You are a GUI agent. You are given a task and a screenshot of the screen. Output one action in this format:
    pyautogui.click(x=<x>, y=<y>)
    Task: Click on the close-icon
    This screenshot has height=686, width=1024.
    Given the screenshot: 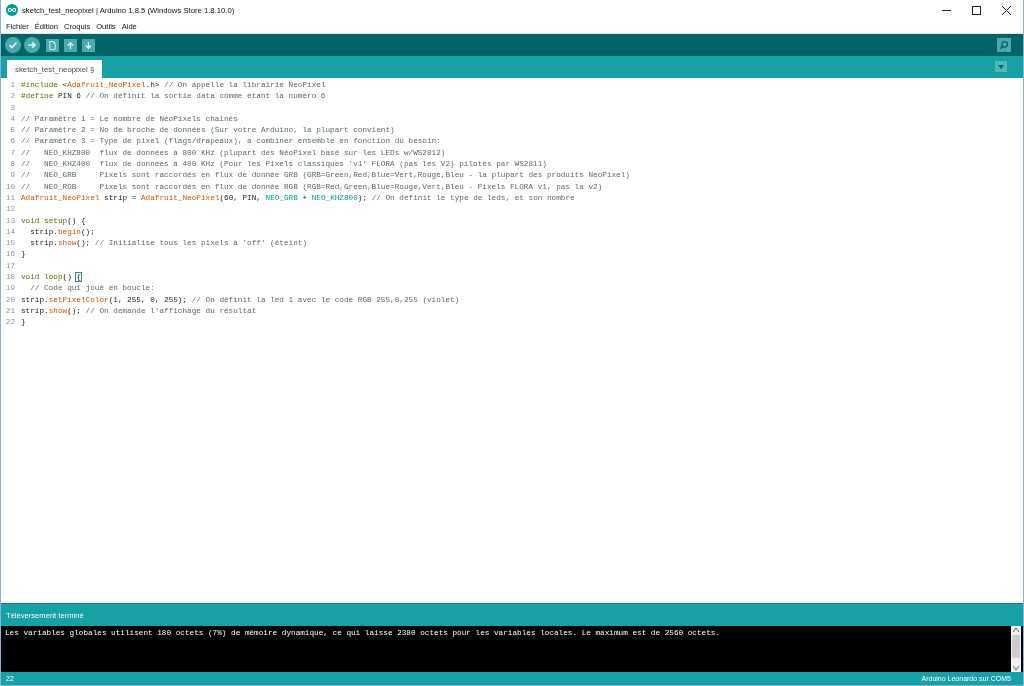 What is the action you would take?
    pyautogui.click(x=1006, y=10)
    